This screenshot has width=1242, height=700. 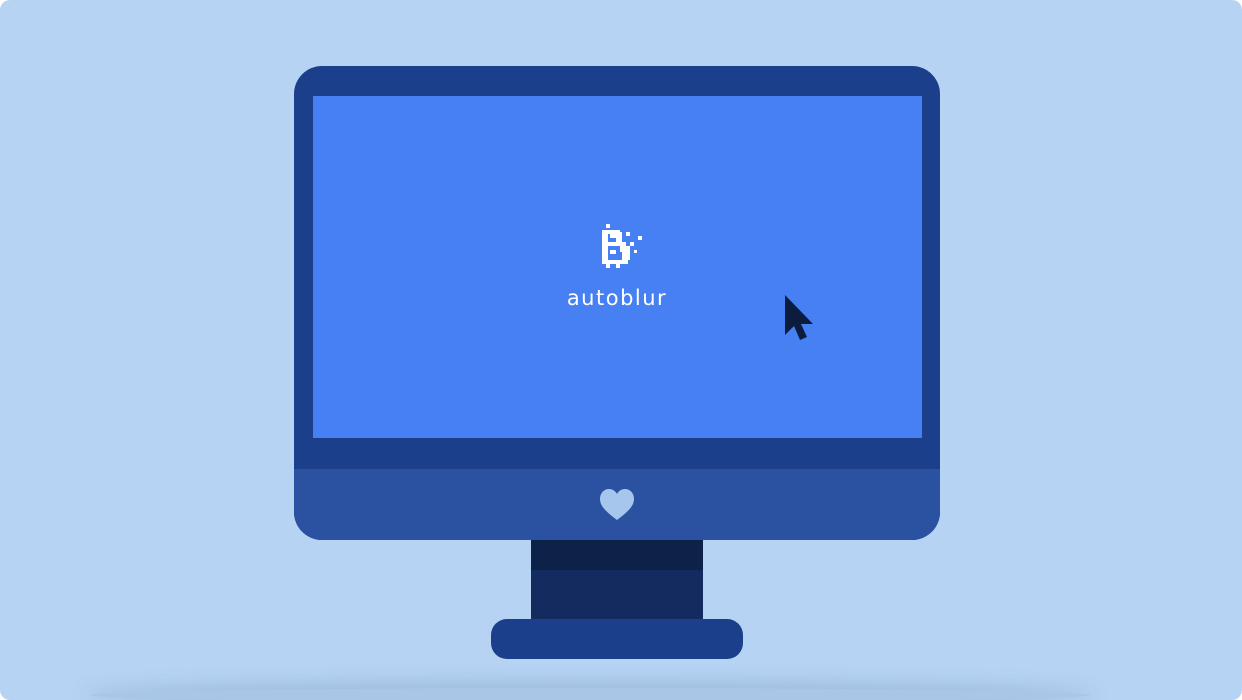 I want to click on app-name: autoblur, so click(x=617, y=298).